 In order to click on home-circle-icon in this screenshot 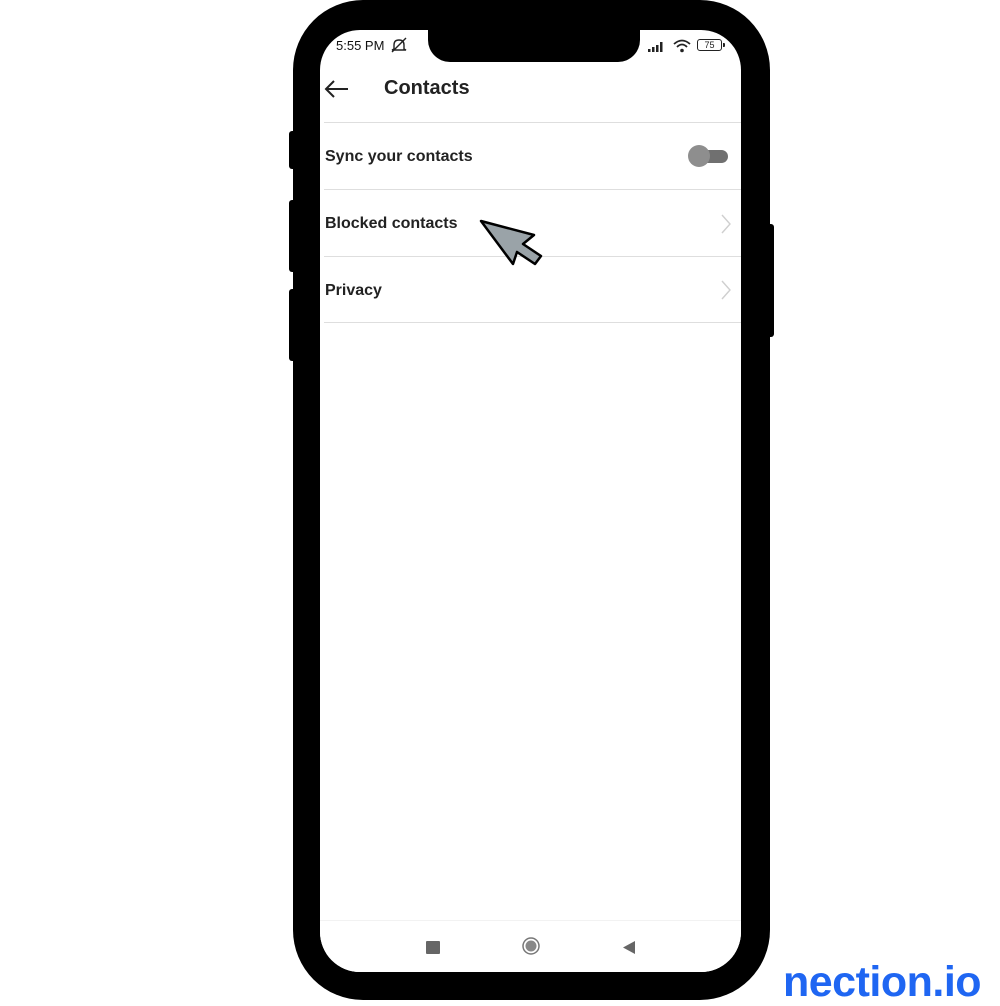, I will do `click(531, 946)`.